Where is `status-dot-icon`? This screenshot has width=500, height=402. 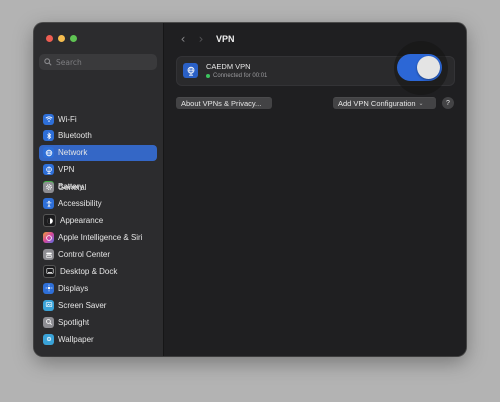 status-dot-icon is located at coordinates (208, 76).